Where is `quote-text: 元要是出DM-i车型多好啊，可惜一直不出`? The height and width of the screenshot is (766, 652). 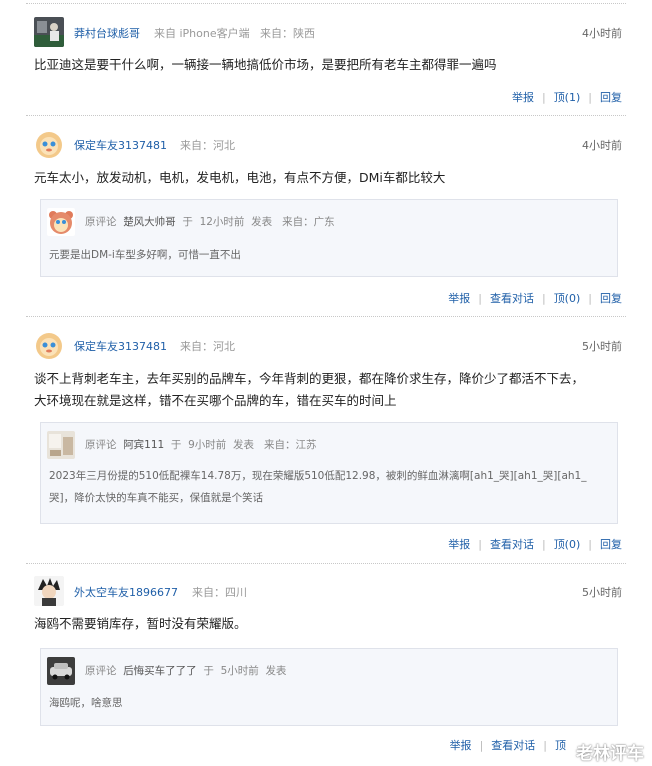
quote-text: 元要是出DM-i车型多好啊，可惜一直不出 is located at coordinates (145, 255).